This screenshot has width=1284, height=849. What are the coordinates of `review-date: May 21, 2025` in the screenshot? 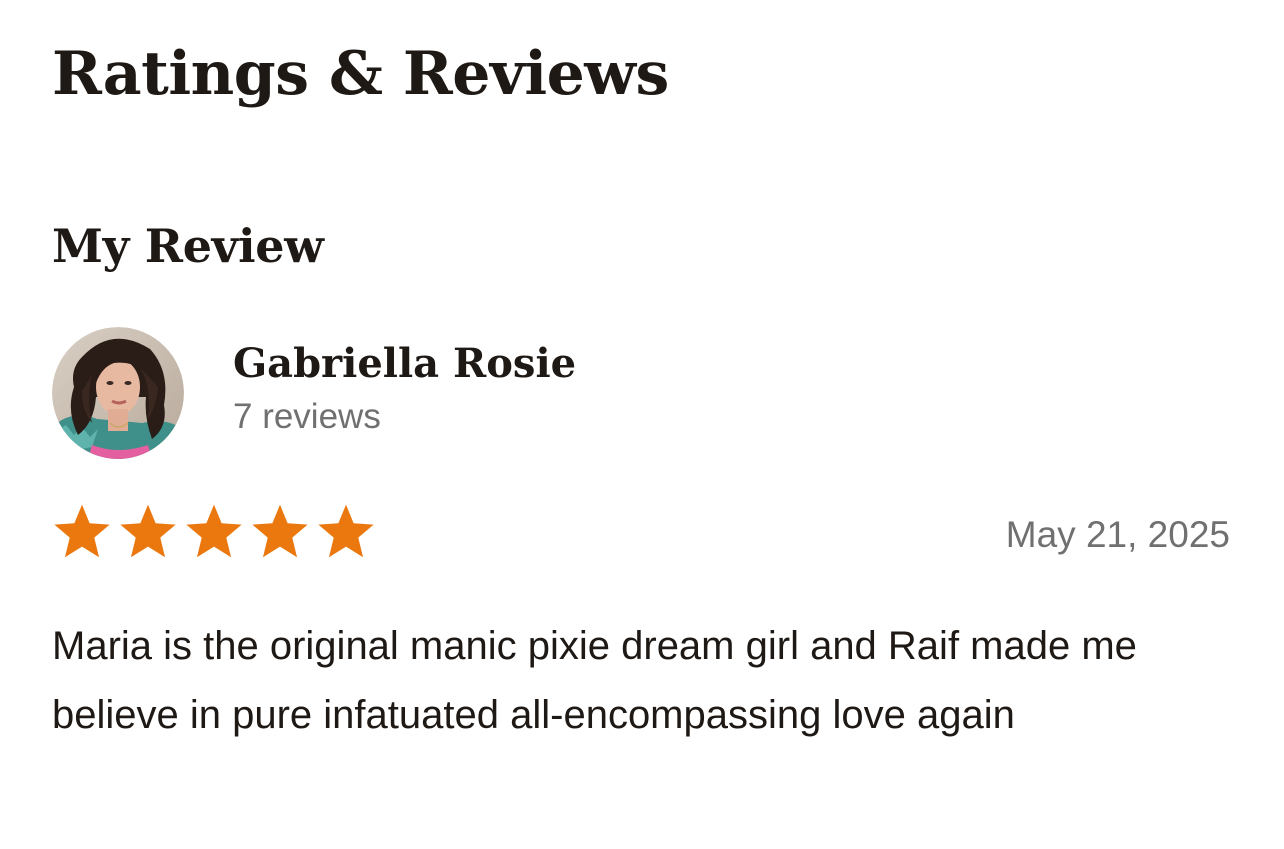 It's located at (1117, 534).